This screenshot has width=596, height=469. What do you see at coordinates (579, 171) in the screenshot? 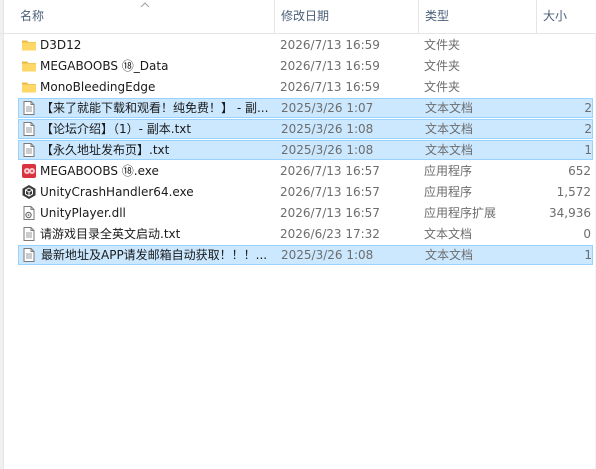
I see `file-size: 652` at bounding box center [579, 171].